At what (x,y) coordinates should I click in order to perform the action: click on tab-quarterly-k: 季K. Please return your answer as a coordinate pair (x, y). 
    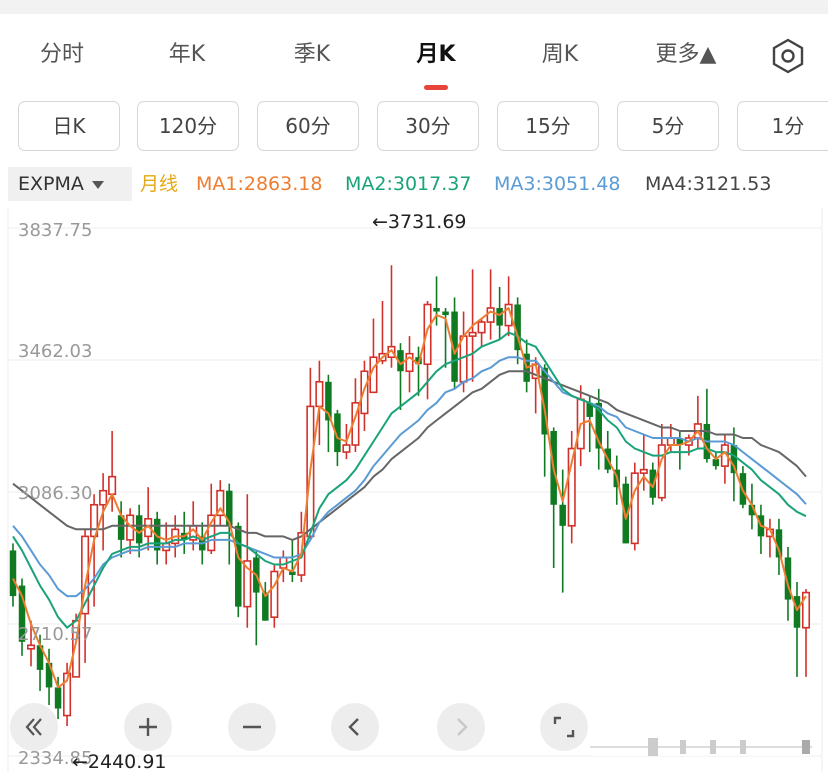
    Looking at the image, I should click on (312, 55).